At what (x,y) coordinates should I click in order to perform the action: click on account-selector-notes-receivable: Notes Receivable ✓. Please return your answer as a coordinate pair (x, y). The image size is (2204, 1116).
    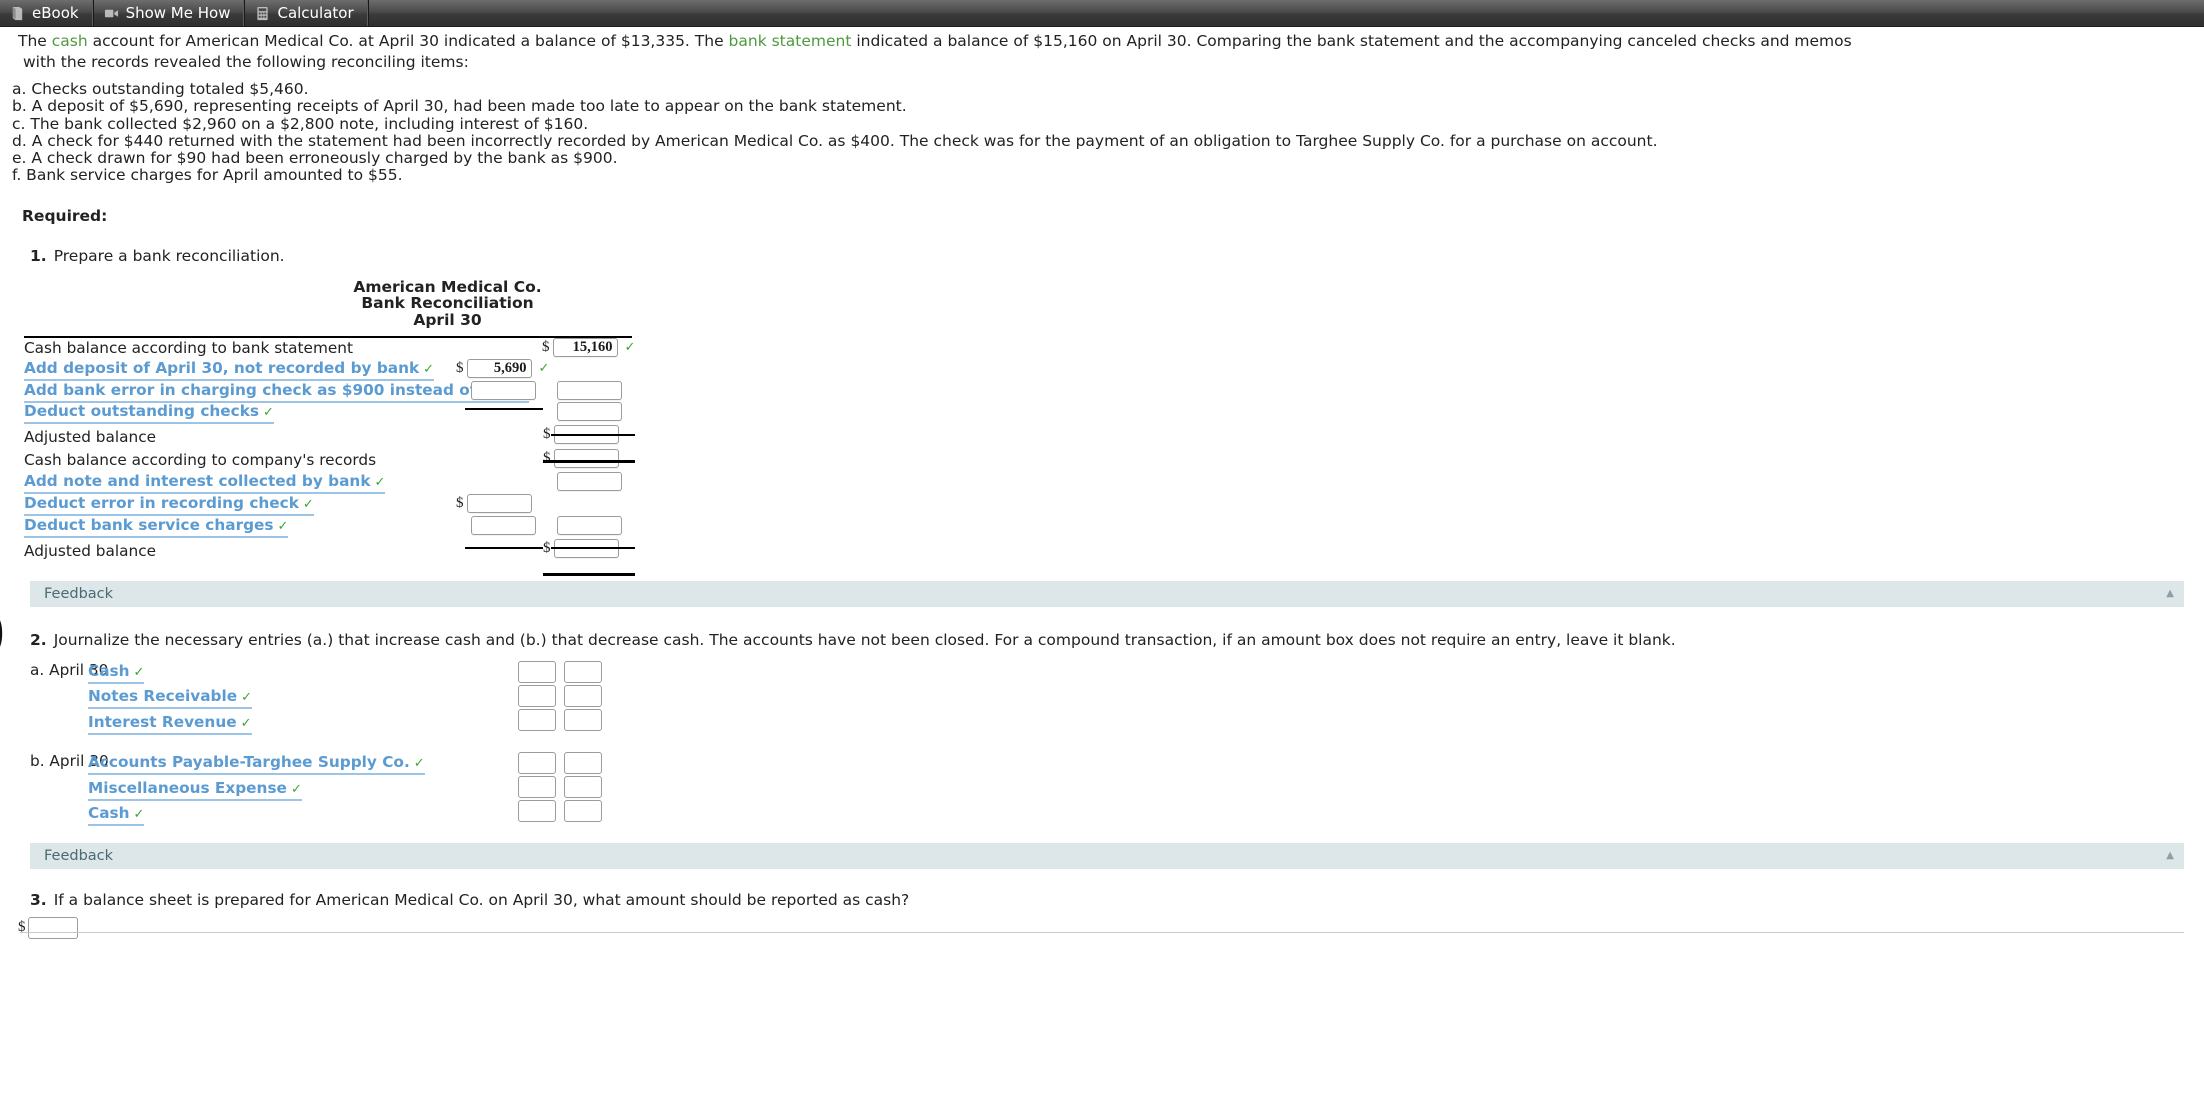
    Looking at the image, I should click on (170, 698).